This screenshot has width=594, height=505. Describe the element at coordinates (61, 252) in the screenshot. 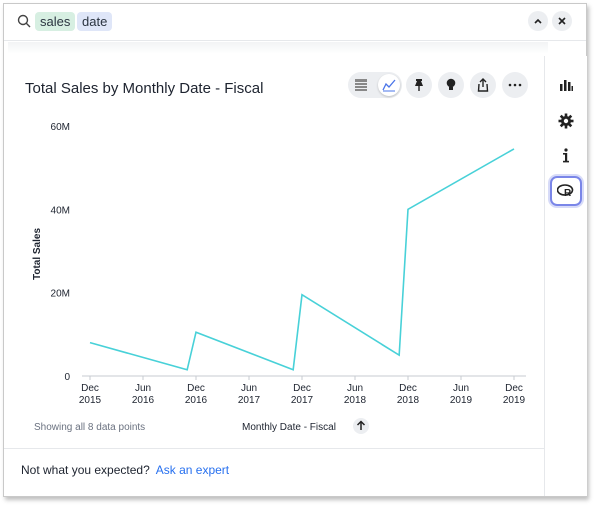

I see `y-axis: 0 20M 40M 60M` at that location.